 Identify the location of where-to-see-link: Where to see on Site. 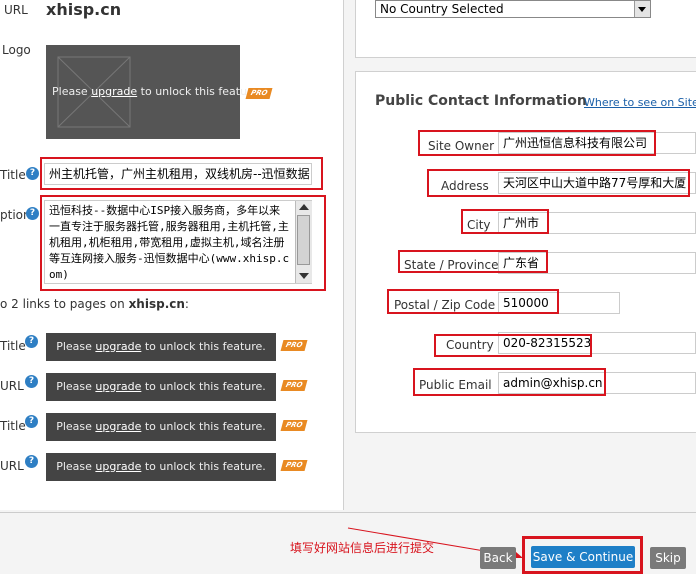
(640, 102).